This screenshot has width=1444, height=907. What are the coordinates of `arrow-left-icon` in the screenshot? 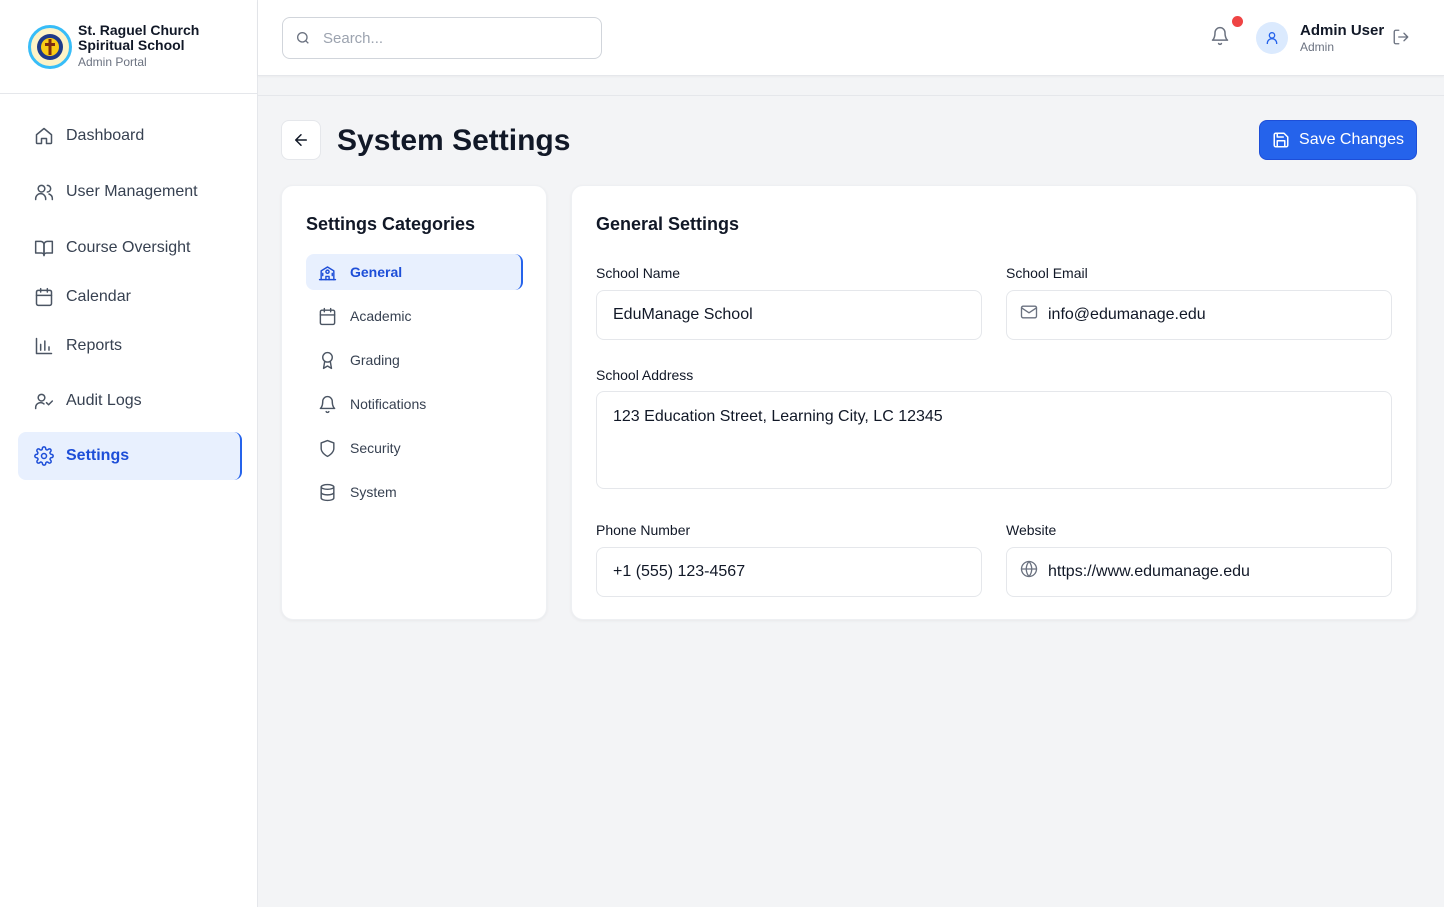 It's located at (301, 140).